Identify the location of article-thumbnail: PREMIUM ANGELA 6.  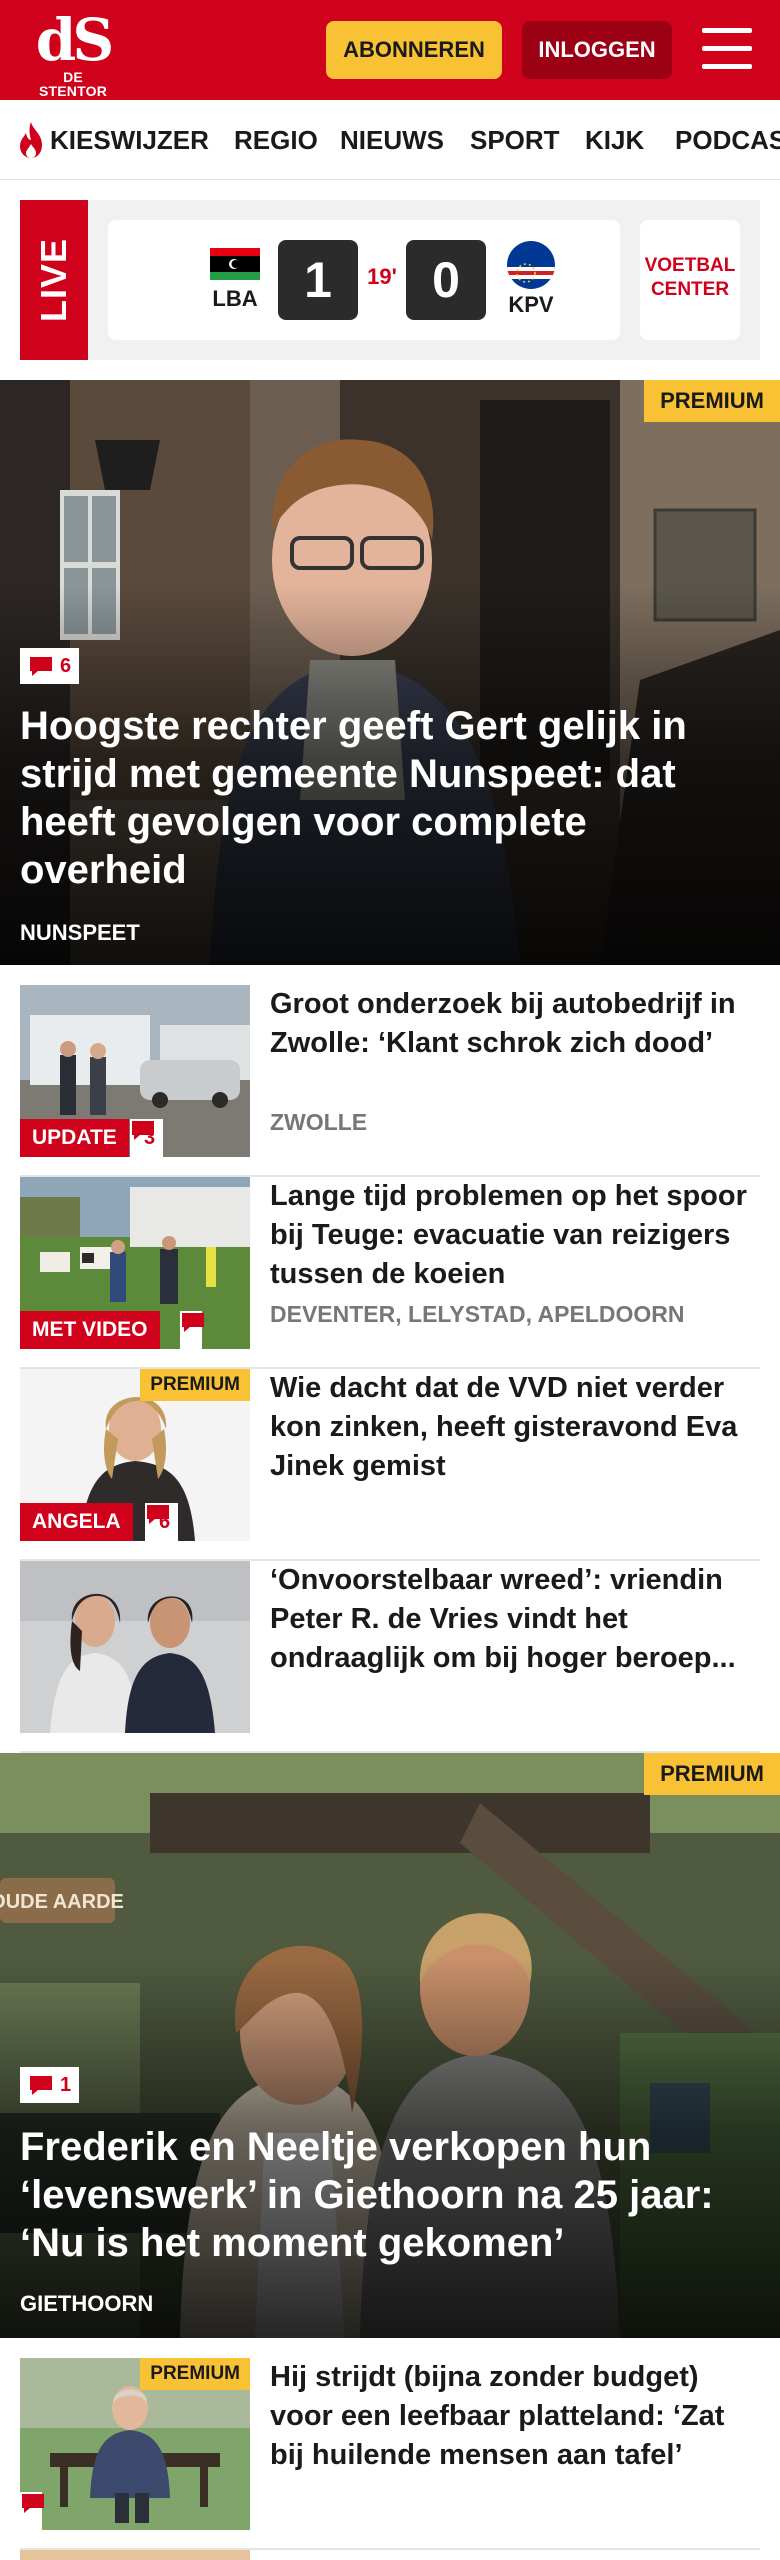
(135, 1455).